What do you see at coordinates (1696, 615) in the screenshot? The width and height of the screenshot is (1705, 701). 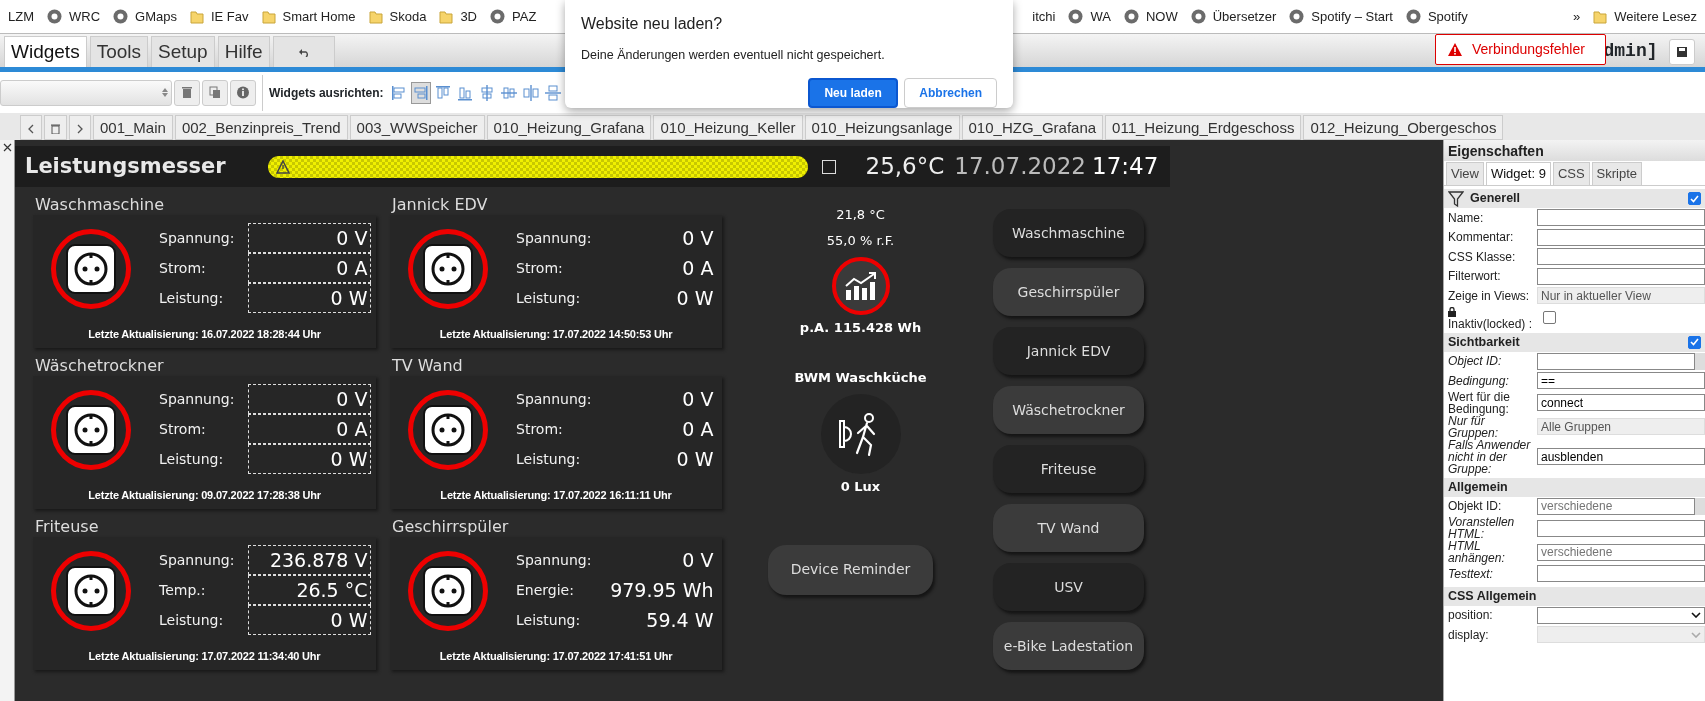 I see `chevron-down-icon` at bounding box center [1696, 615].